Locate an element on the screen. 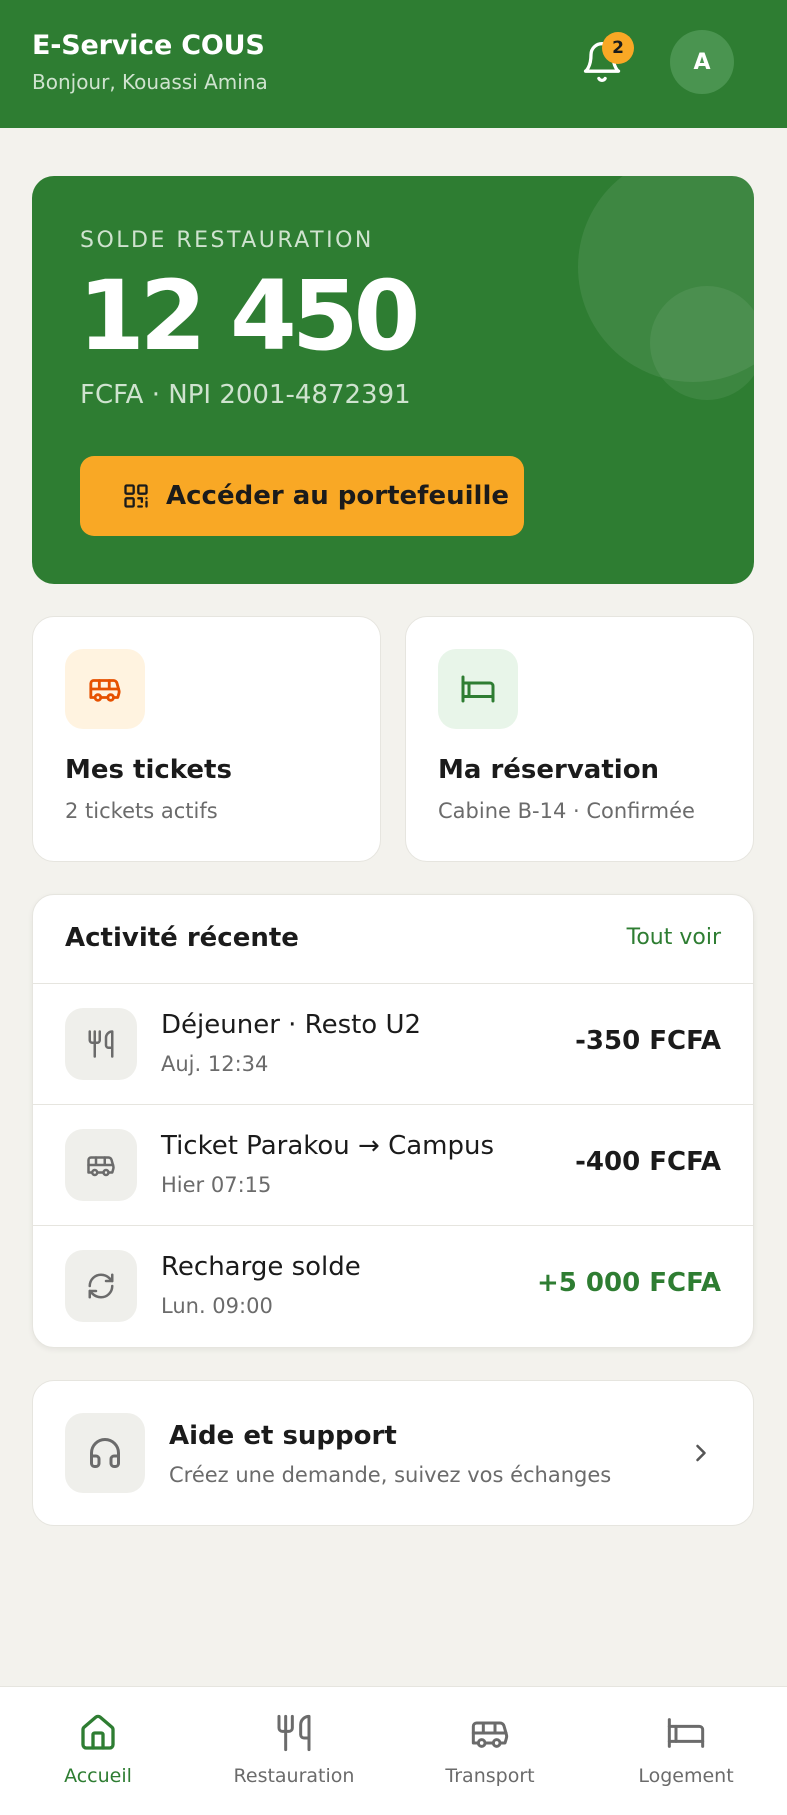 This screenshot has height=1815, width=787. my-reservation-title: Ma réservation is located at coordinates (549, 770).